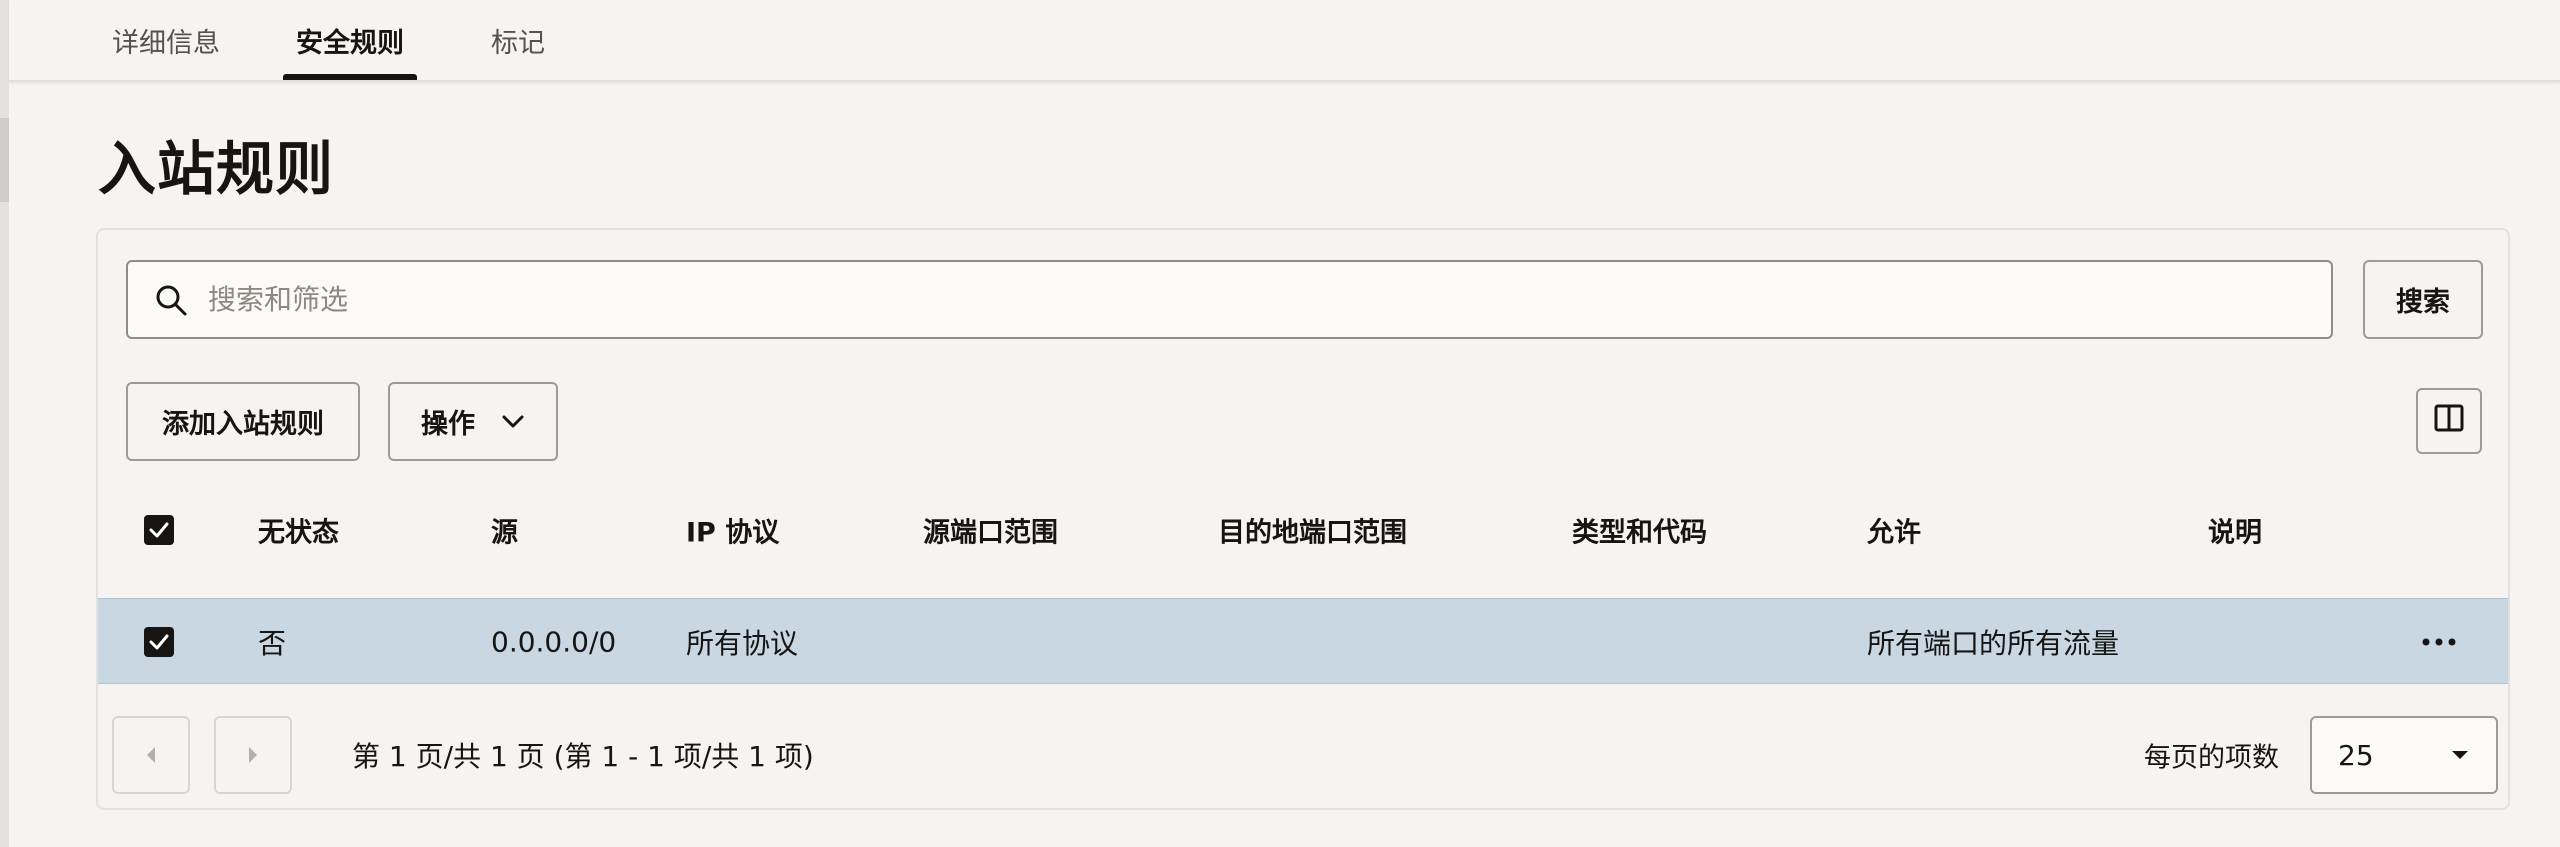  I want to click on caret-down-icon, so click(2460, 755).